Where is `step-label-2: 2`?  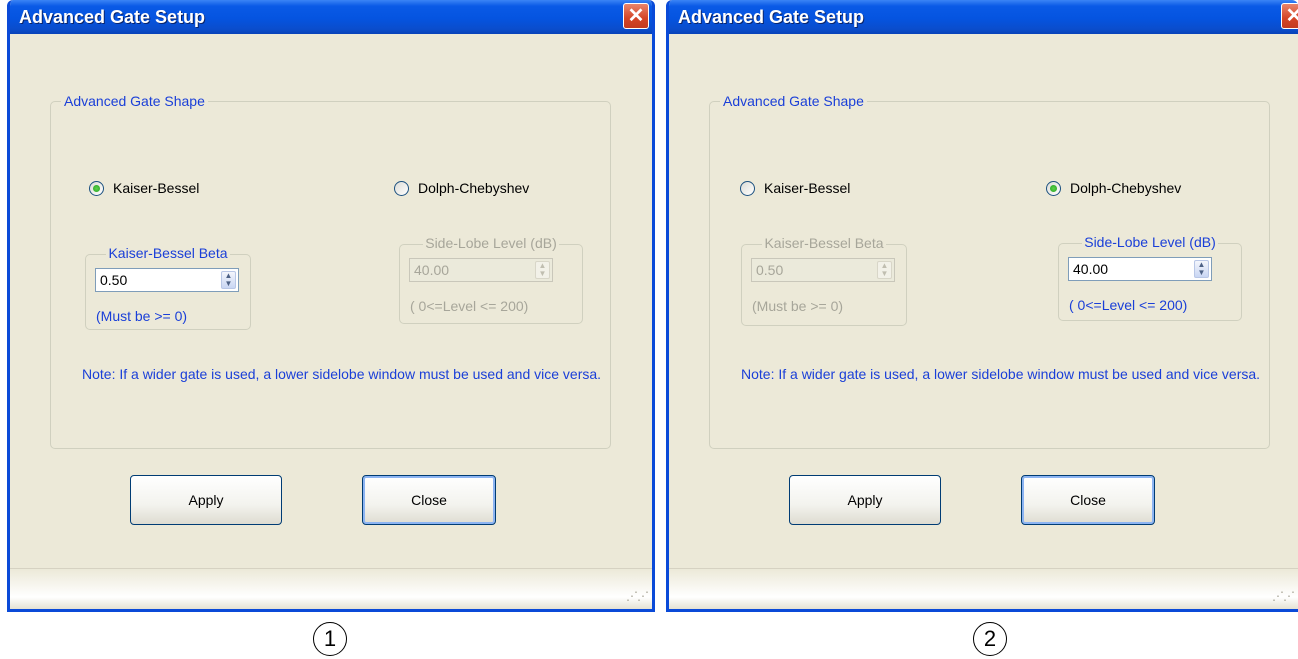
step-label-2: 2 is located at coordinates (990, 639).